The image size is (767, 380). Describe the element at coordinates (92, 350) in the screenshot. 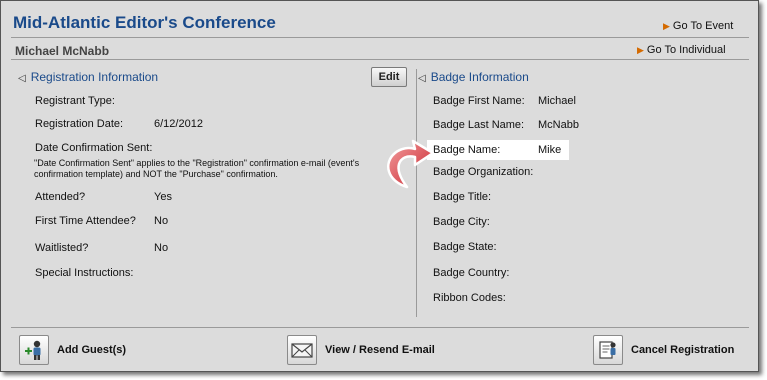

I see `add-guests-label: Add Guest(s)` at that location.